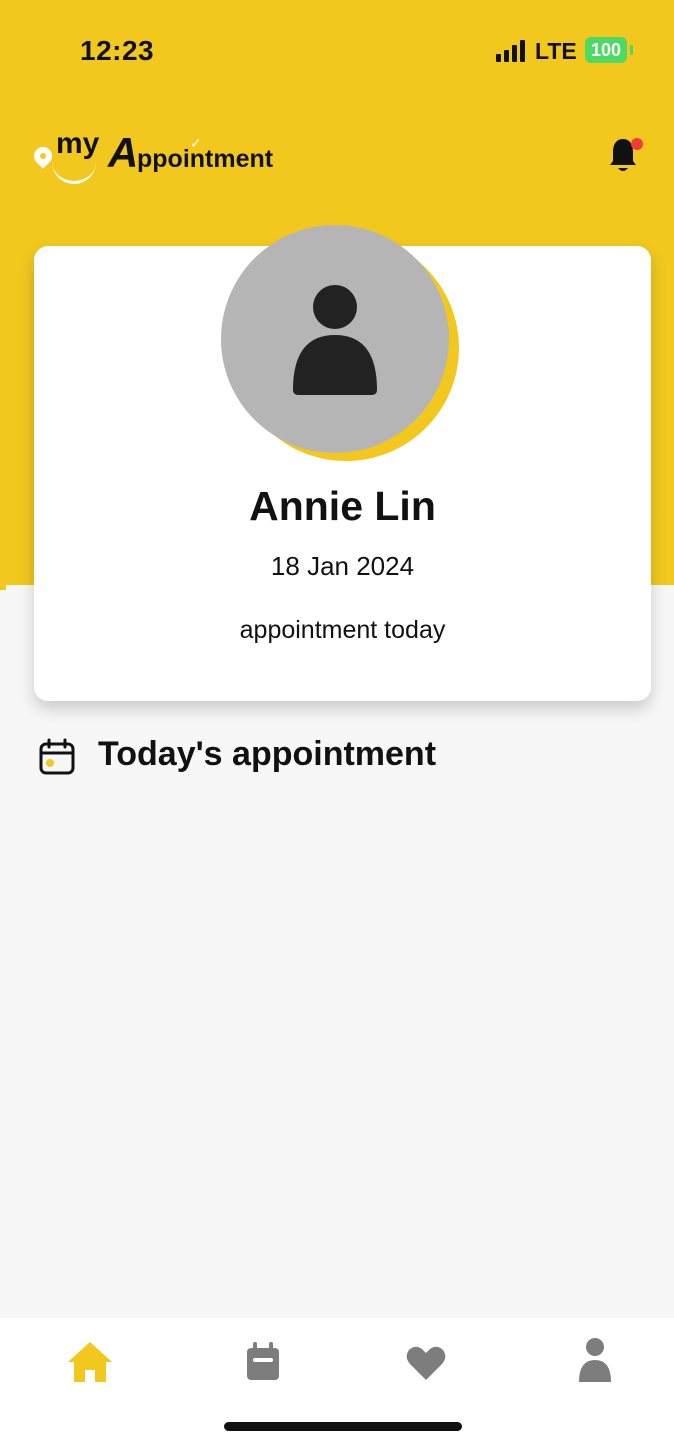  What do you see at coordinates (637, 144) in the screenshot?
I see `notification-dot` at bounding box center [637, 144].